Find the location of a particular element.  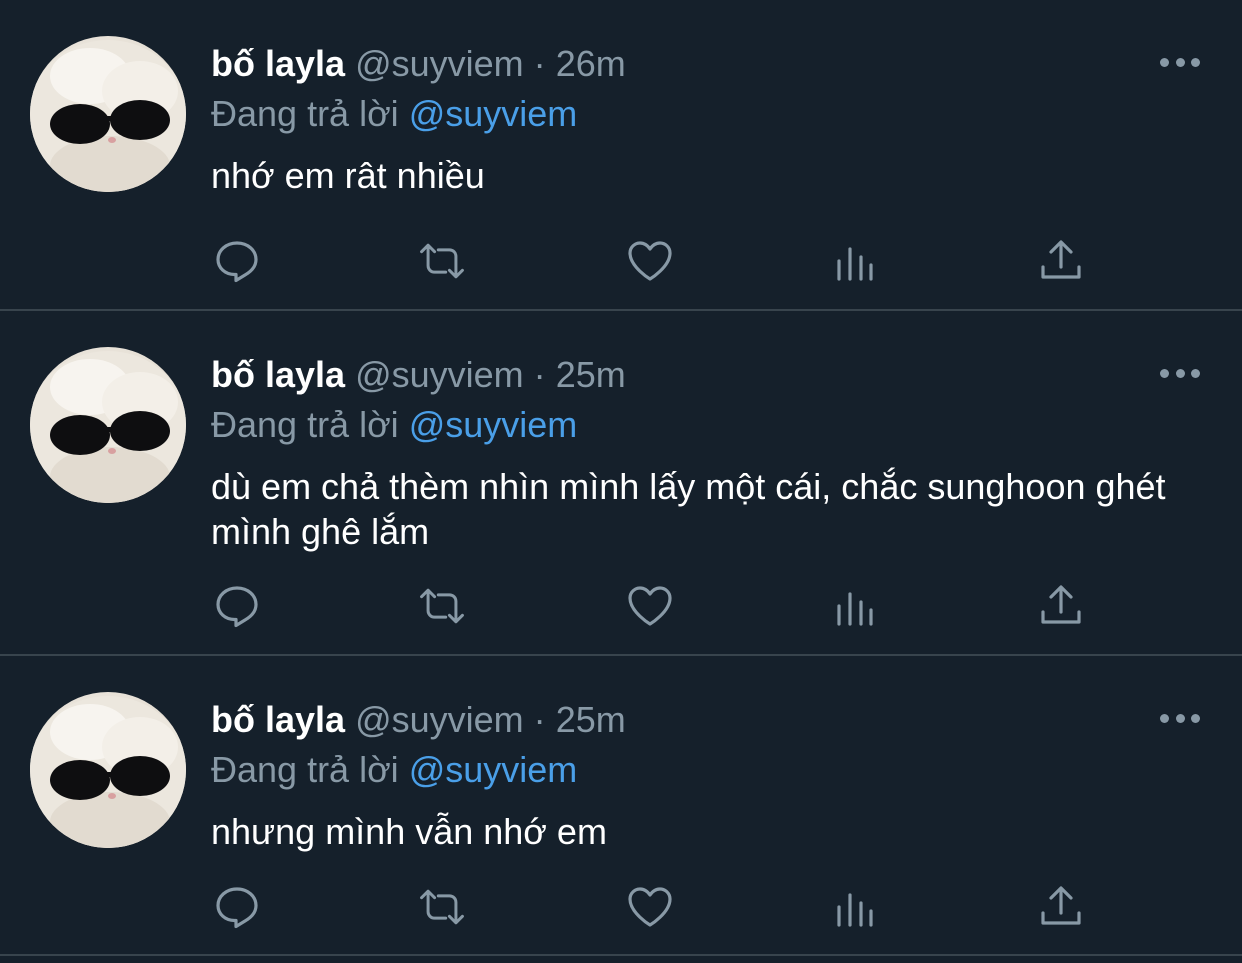

tweet-header: bố layla @suyviem · 26m is located at coordinates (418, 64).